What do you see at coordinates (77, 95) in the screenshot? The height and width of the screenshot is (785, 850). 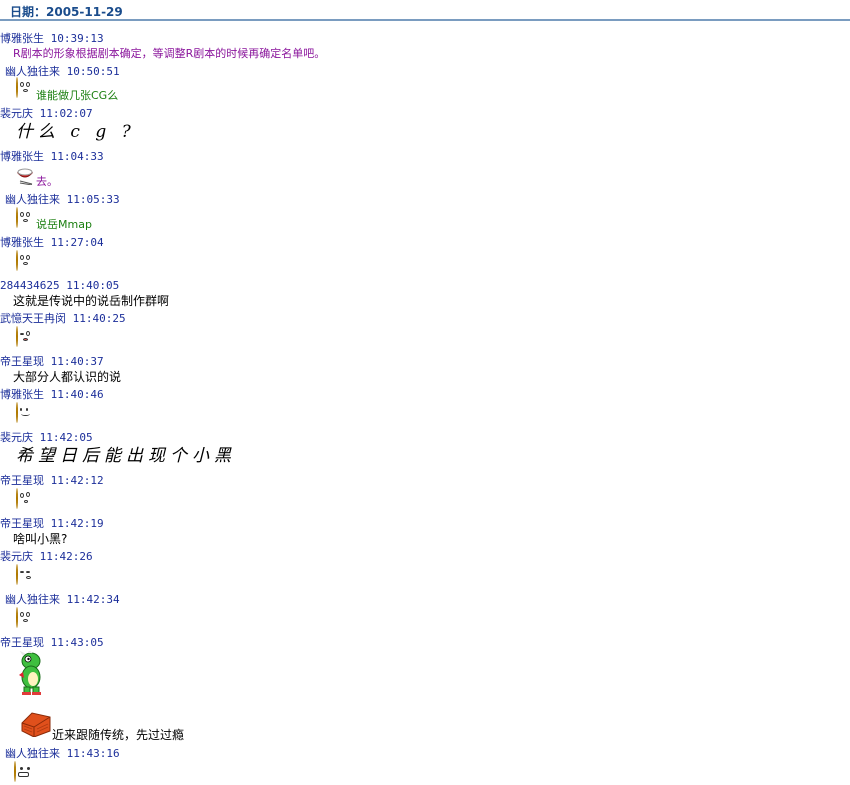 I see `message-text: 谁能做几张CG么` at bounding box center [77, 95].